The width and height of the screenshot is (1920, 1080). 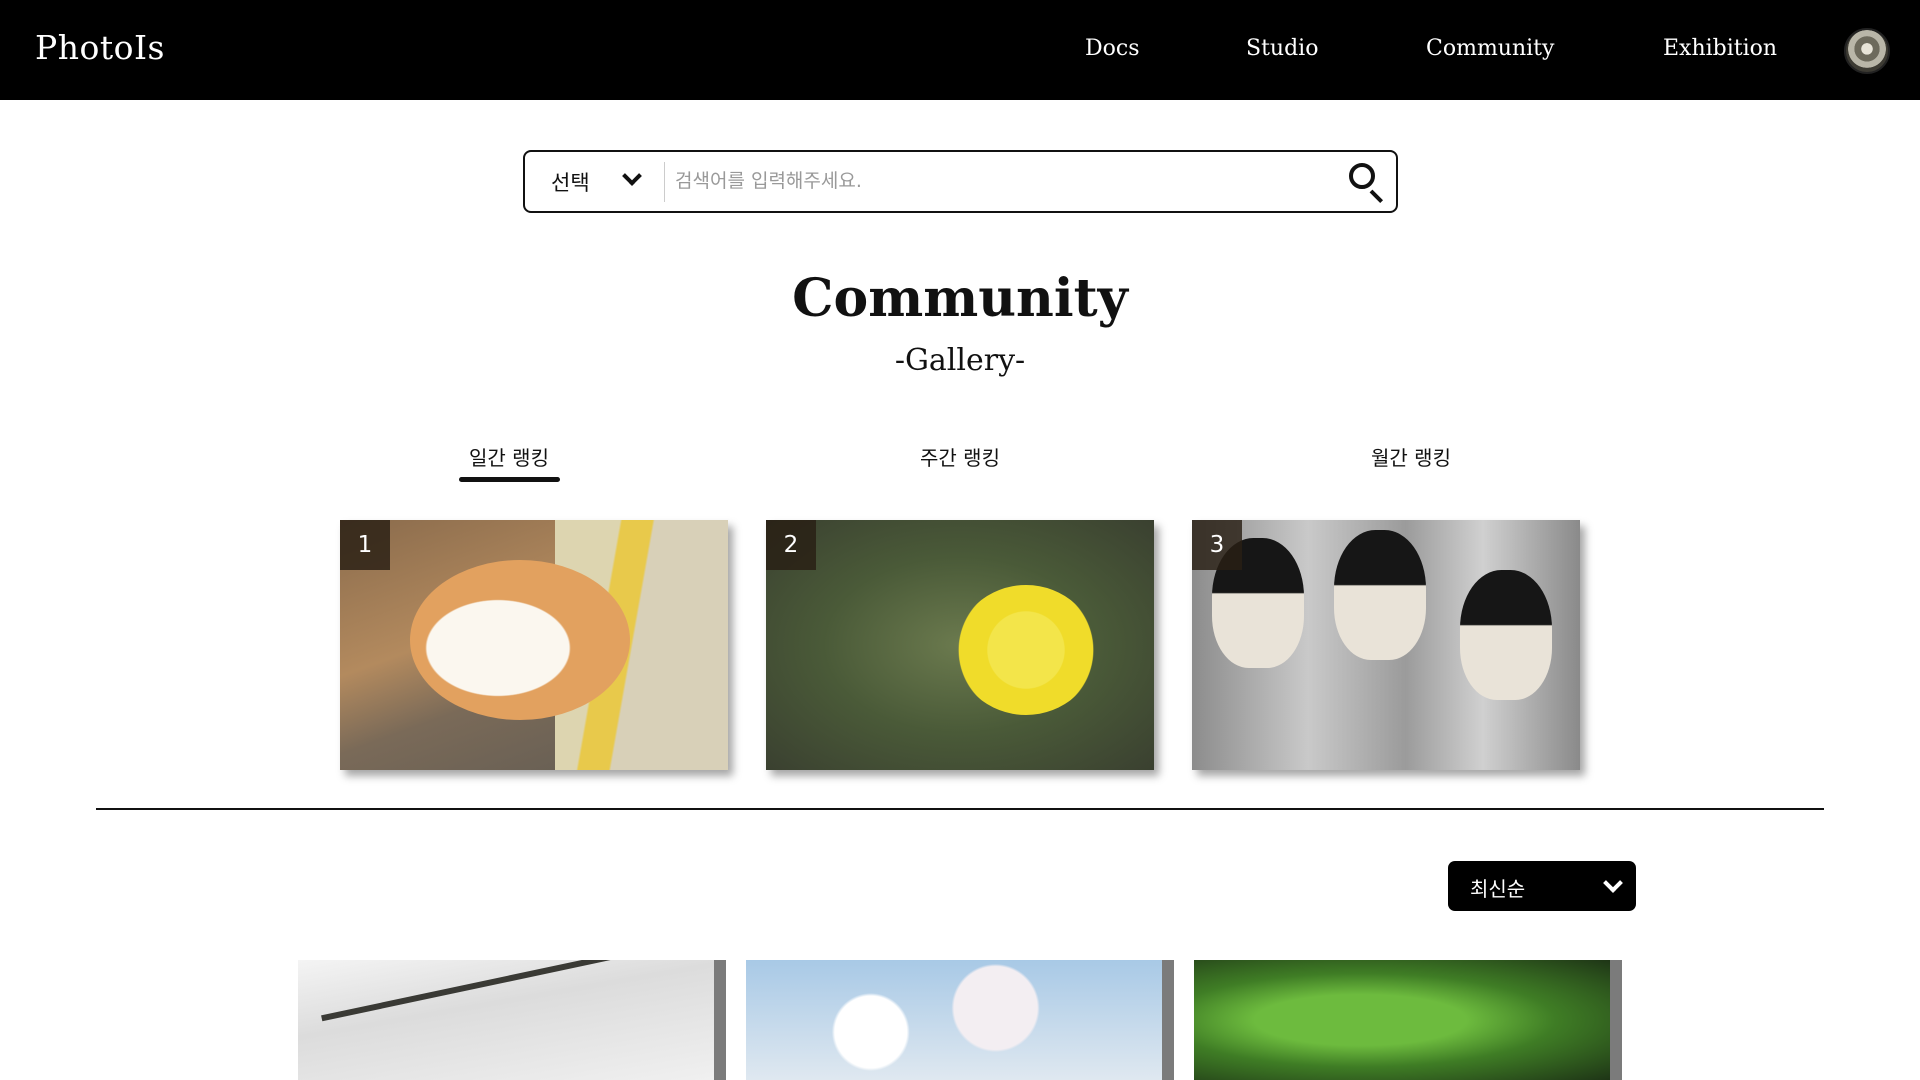 I want to click on top-navigation-bar: PhotoIs Docs Studio Community Exhibition, so click(x=960, y=50).